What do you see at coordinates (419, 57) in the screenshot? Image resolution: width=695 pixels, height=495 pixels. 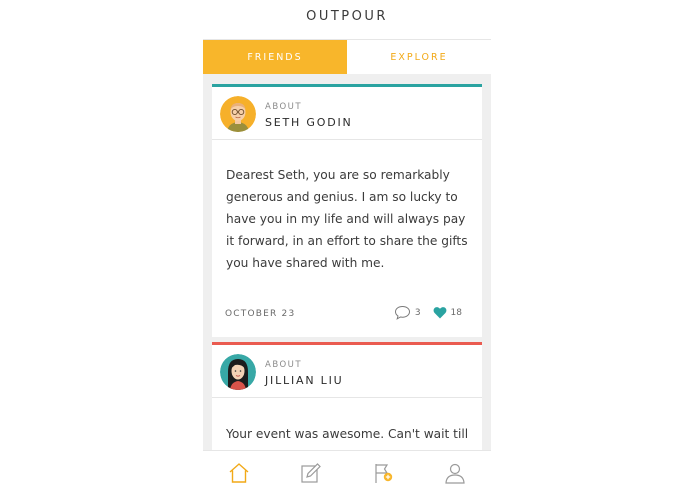 I see `tab-explore: EXPLORE` at bounding box center [419, 57].